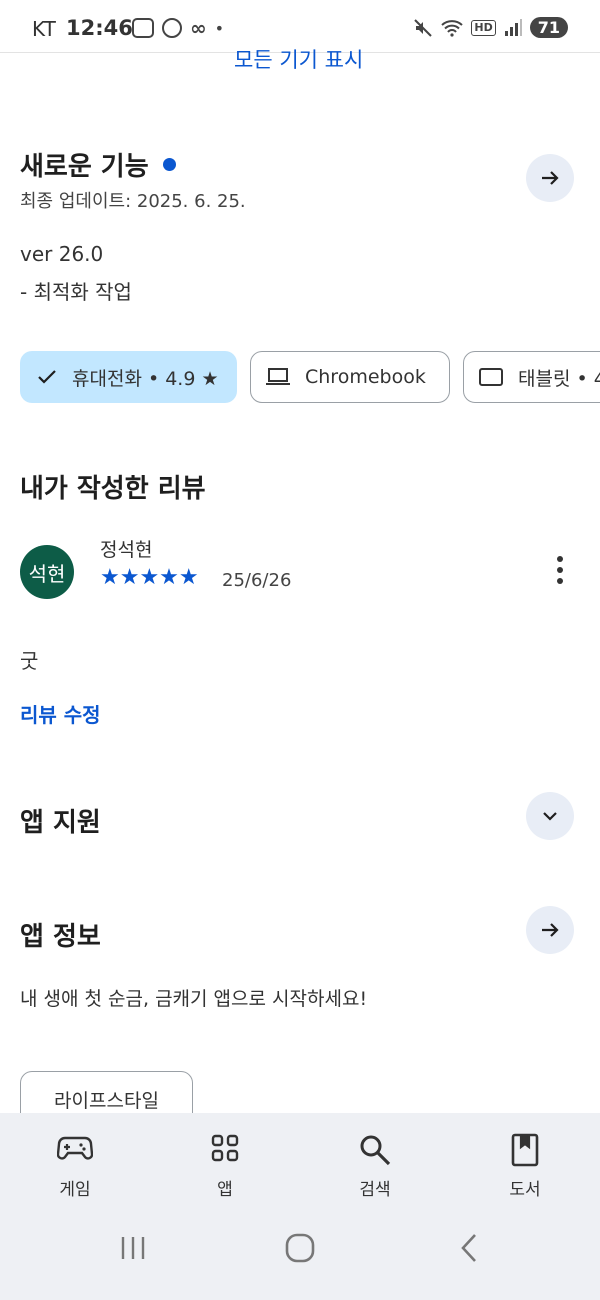 The width and height of the screenshot is (600, 1300). I want to click on review-more-button, so click(560, 572).